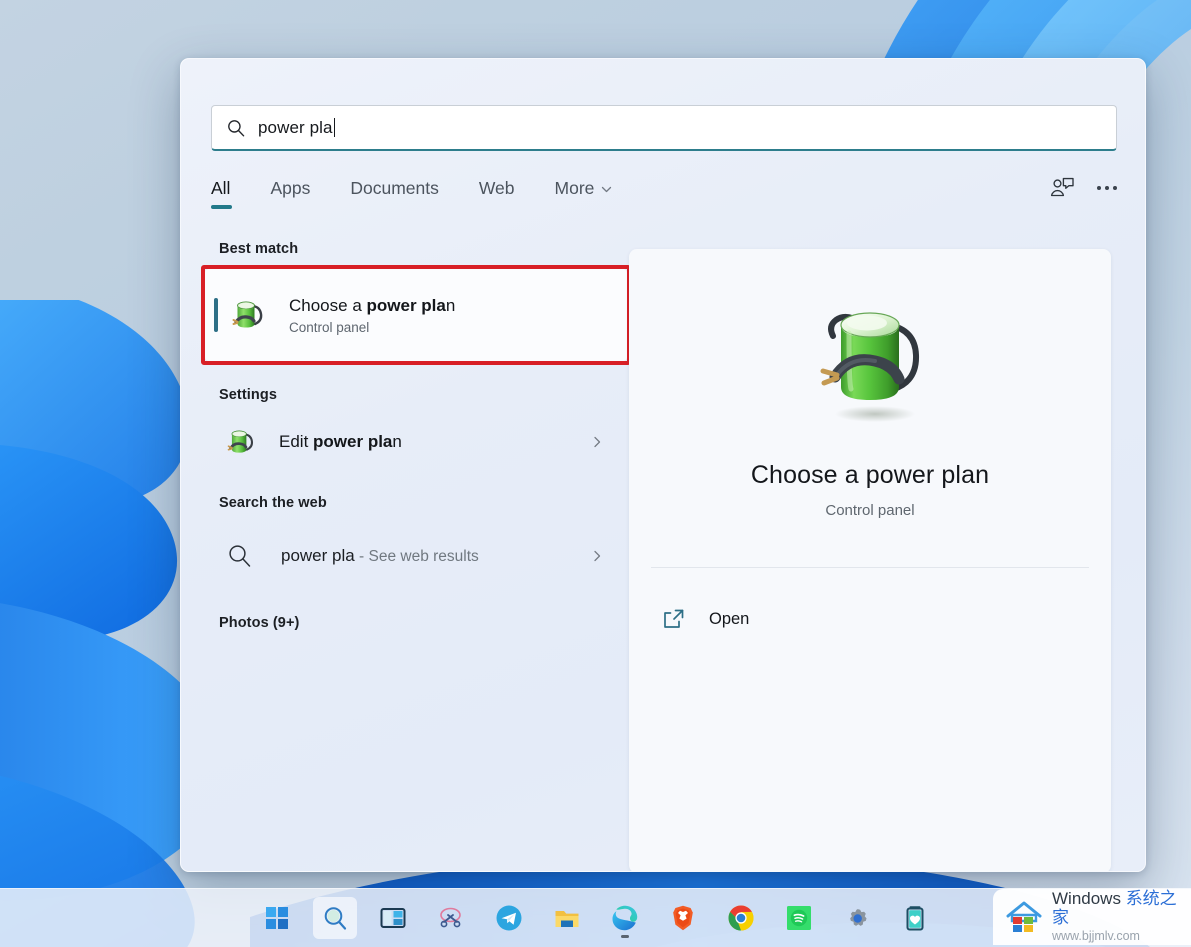 Image resolution: width=1191 pixels, height=947 pixels. Describe the element at coordinates (674, 618) in the screenshot. I see `open-external-icon` at that location.